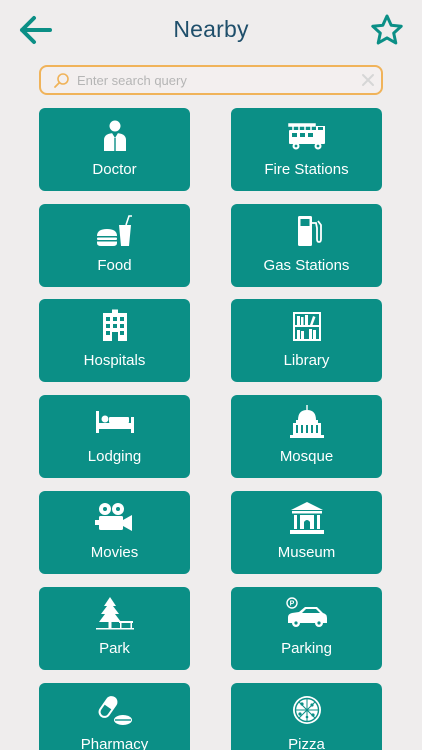 This screenshot has width=422, height=750. I want to click on category-label: Movies, so click(114, 552).